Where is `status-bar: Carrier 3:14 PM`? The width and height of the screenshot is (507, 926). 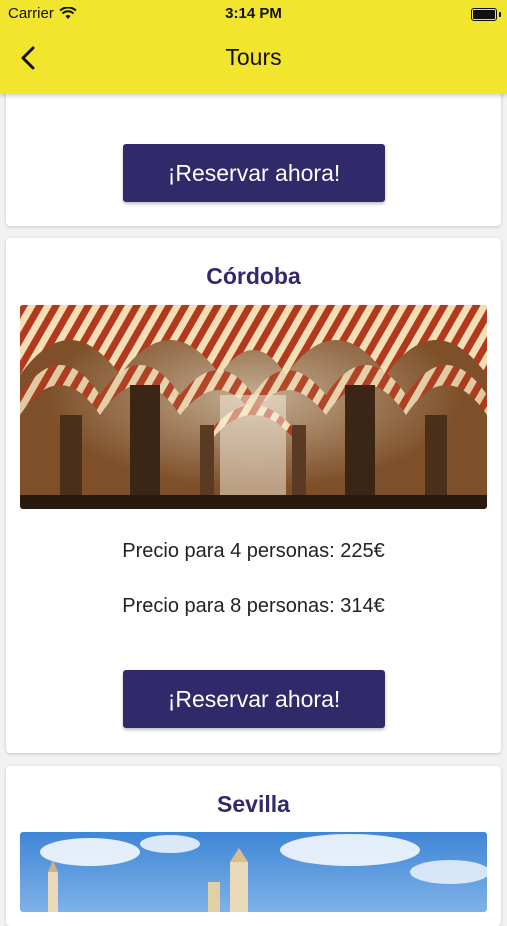
status-bar: Carrier 3:14 PM is located at coordinates (253, 14).